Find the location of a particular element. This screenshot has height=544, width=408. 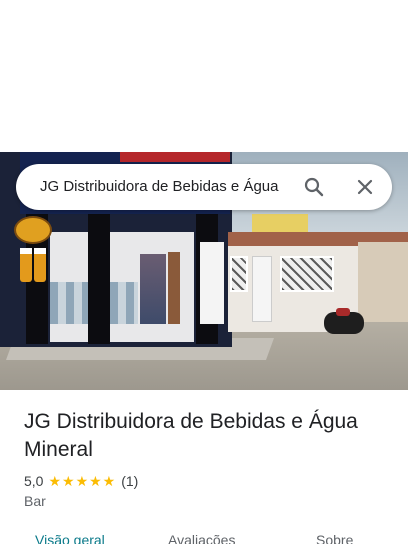

review-count: (1) is located at coordinates (129, 481).